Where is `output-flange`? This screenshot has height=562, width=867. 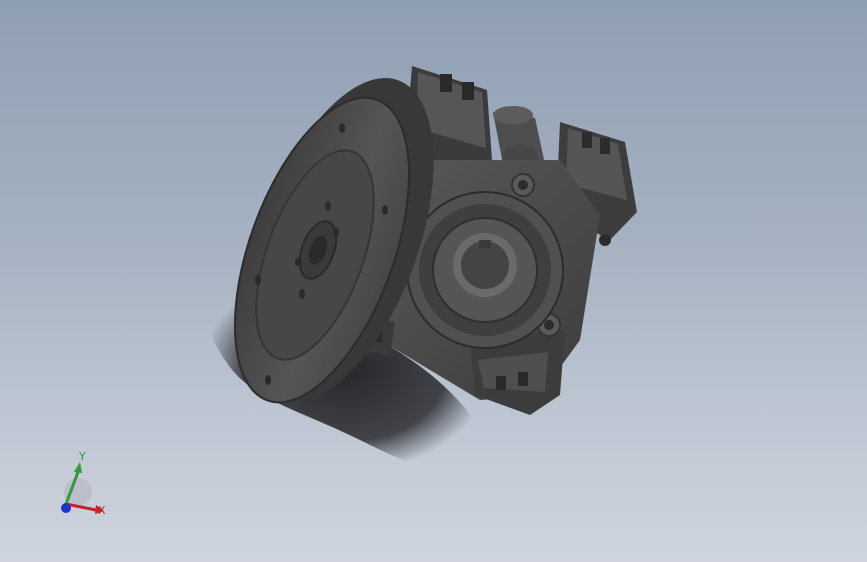 output-flange is located at coordinates (485, 270).